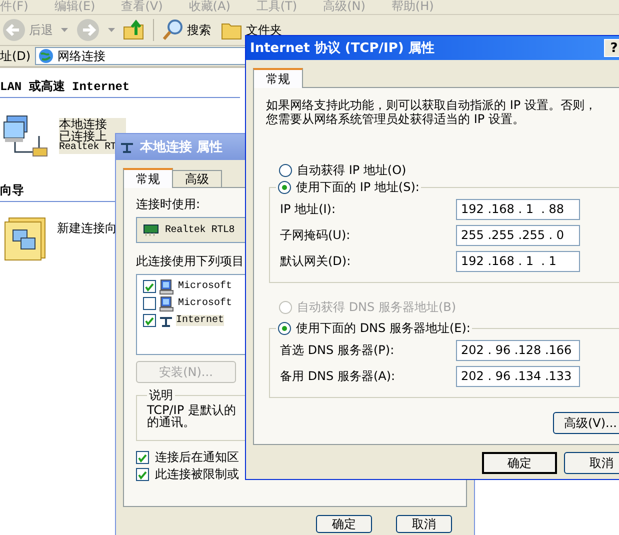 The image size is (619, 535). Describe the element at coordinates (349, 187) in the screenshot. I see `radio-button: 使用下面的 IP 地址(S):` at that location.